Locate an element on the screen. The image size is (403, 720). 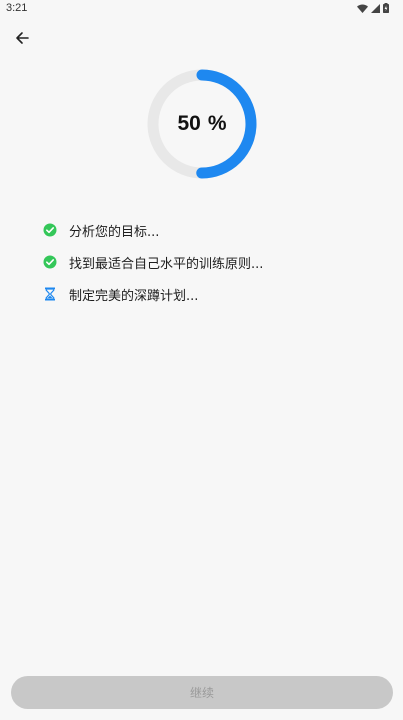
wifi-icon is located at coordinates (362, 8).